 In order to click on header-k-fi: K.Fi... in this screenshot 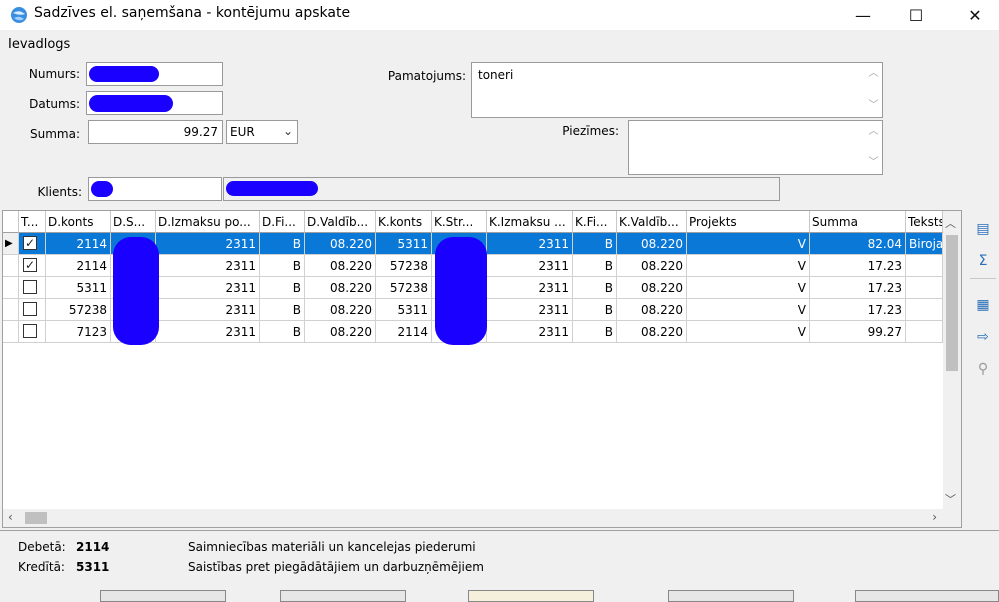, I will do `click(595, 222)`.